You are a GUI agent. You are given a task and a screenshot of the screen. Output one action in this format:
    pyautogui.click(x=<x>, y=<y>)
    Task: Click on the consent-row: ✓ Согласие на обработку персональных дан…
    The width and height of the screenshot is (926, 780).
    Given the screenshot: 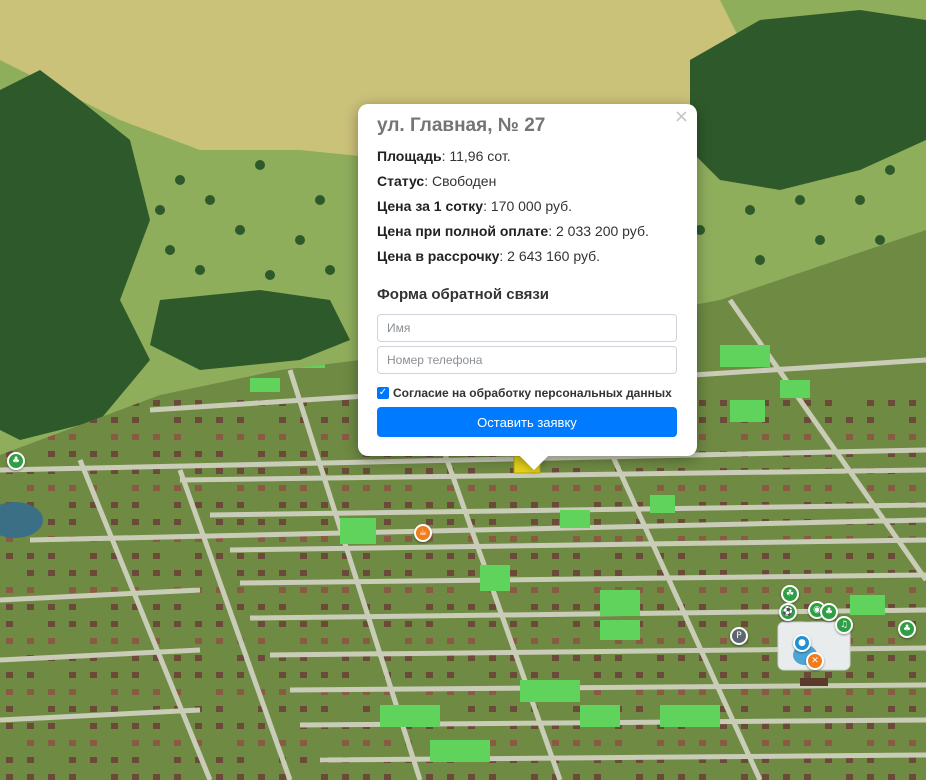 What is the action you would take?
    pyautogui.click(x=527, y=393)
    